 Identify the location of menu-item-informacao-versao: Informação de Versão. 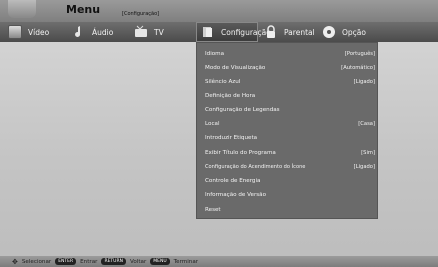
(288, 194).